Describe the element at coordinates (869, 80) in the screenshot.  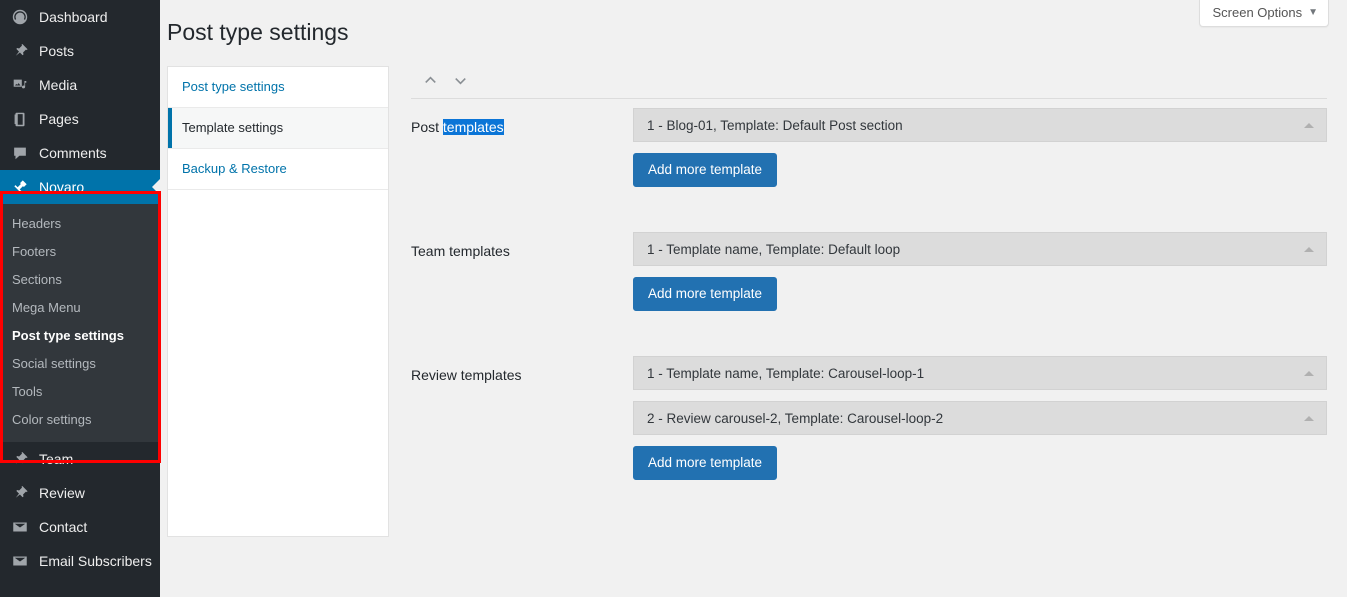
I see `sort-controls` at that location.